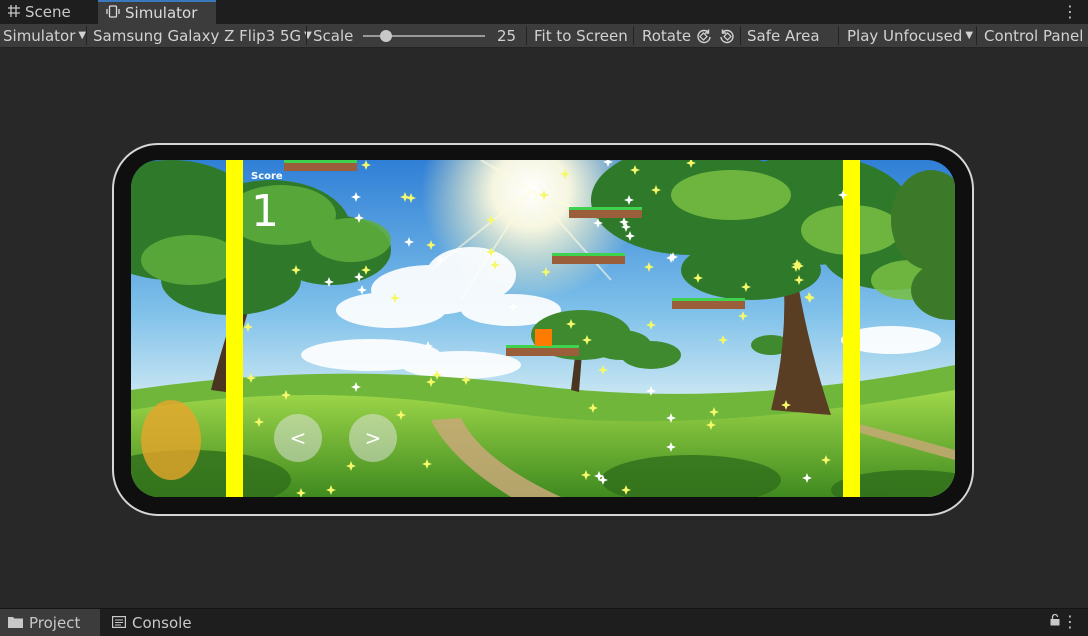  What do you see at coordinates (386, 36) in the screenshot?
I see `scale-slider-thumb` at bounding box center [386, 36].